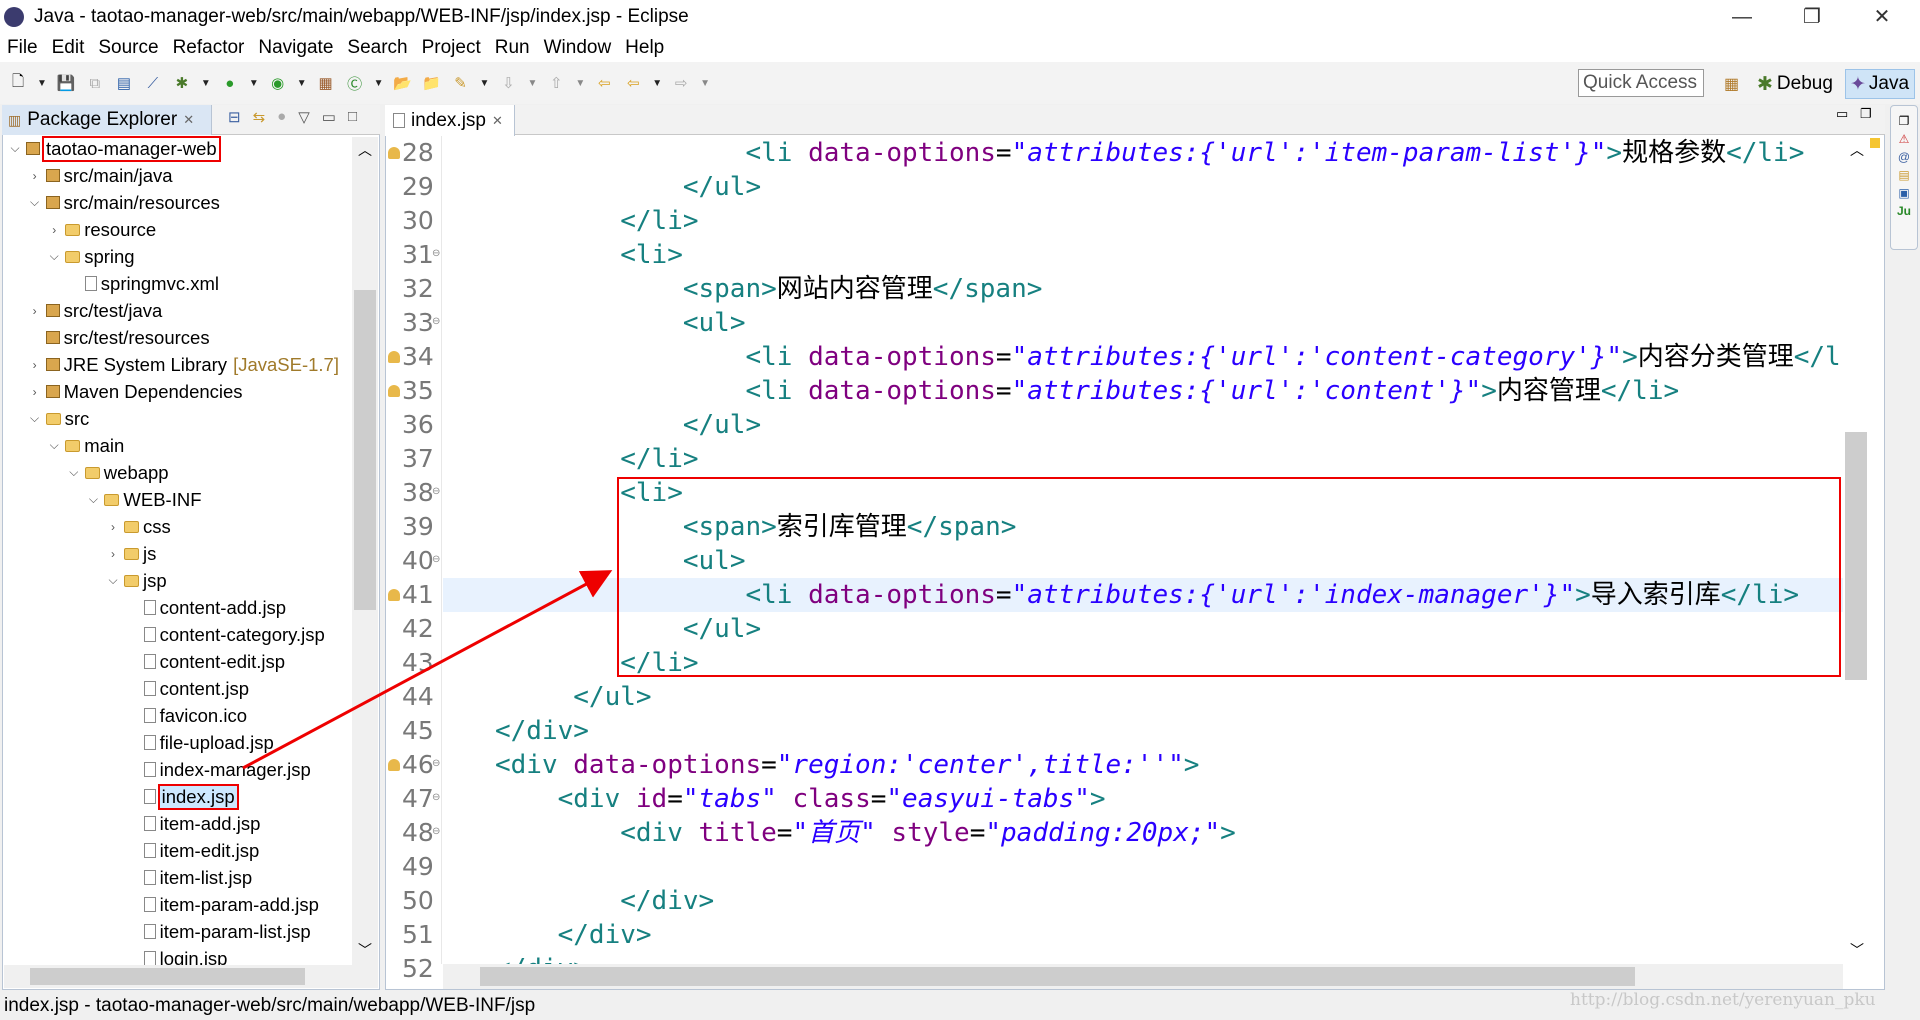  I want to click on annotation-arrow, so click(427, 670).